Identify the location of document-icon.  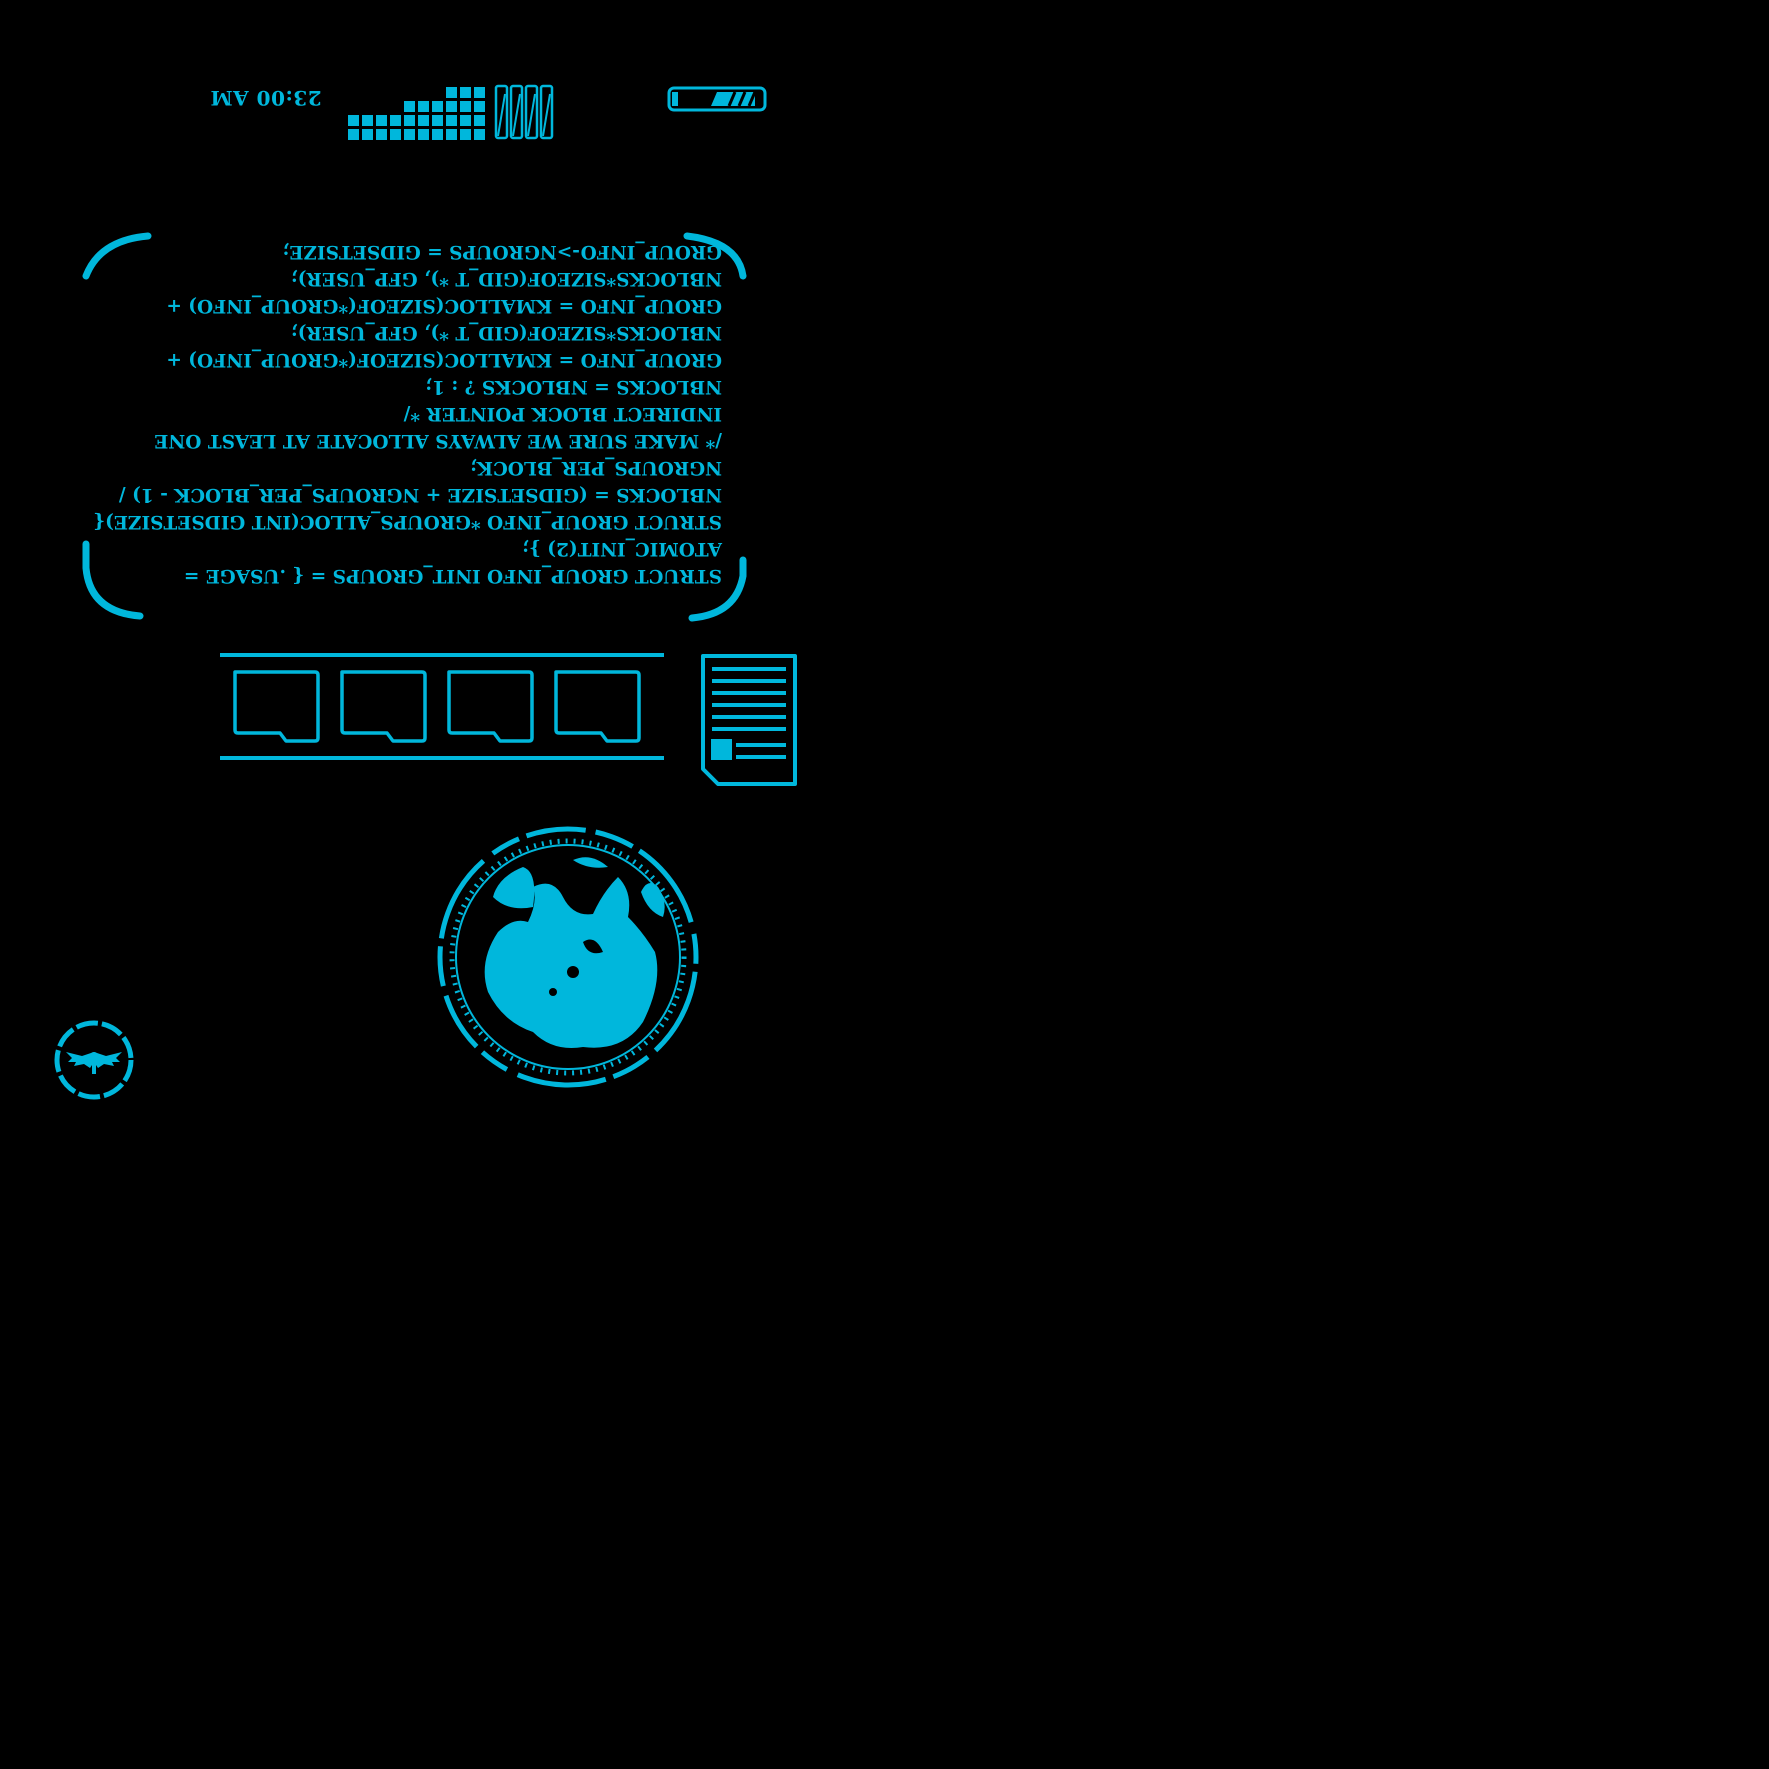
(749, 720).